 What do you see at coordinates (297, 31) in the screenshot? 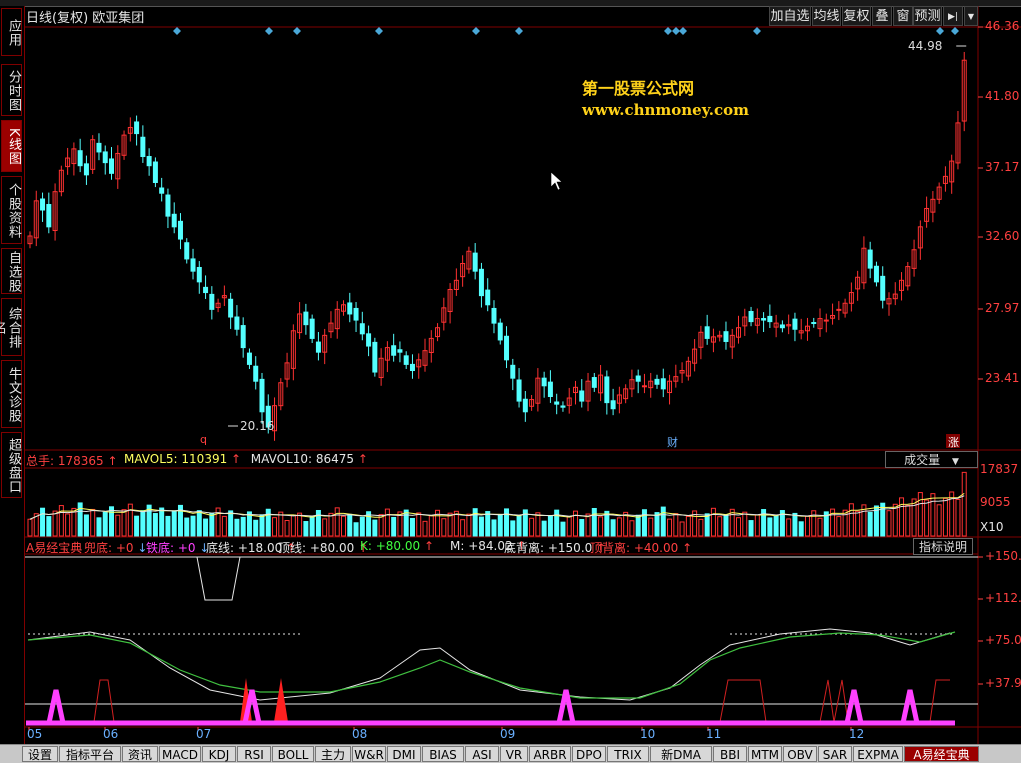
I see `event-diamond` at bounding box center [297, 31].